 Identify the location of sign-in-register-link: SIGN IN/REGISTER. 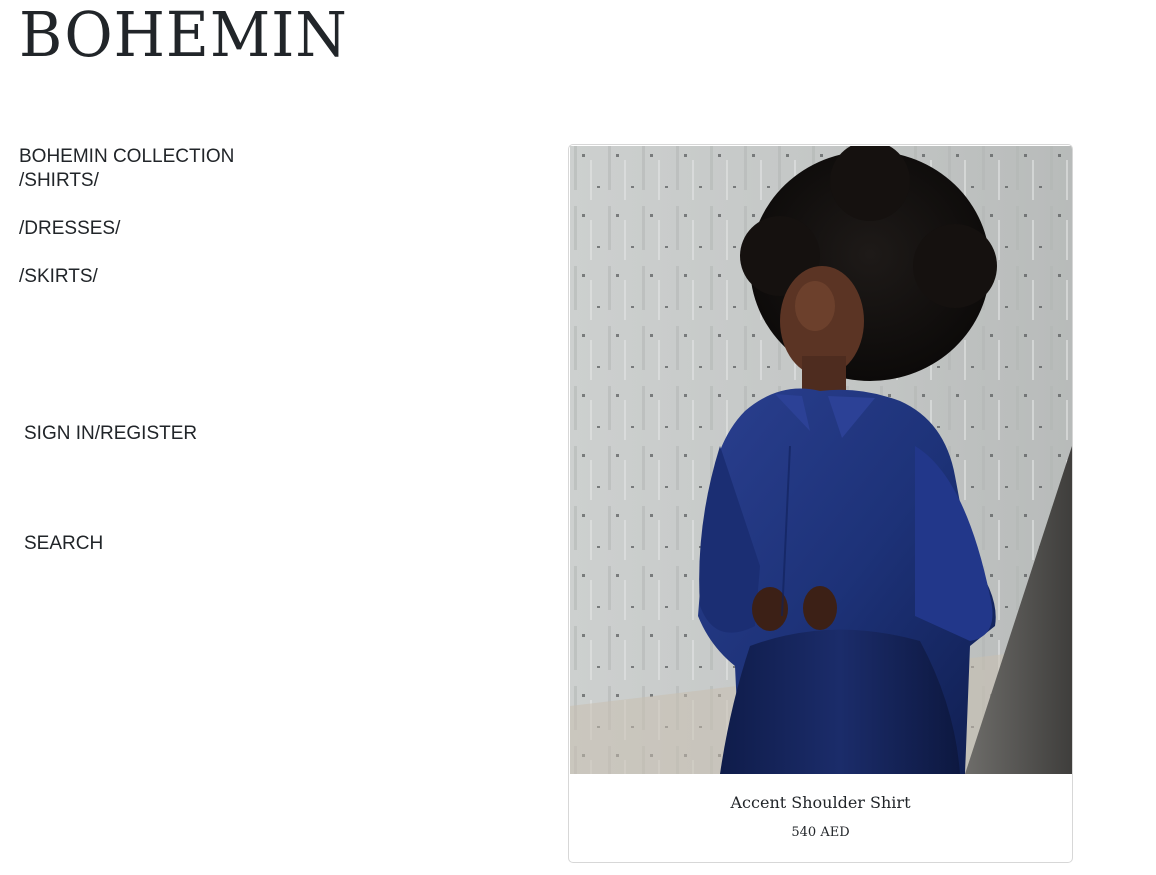
(110, 434).